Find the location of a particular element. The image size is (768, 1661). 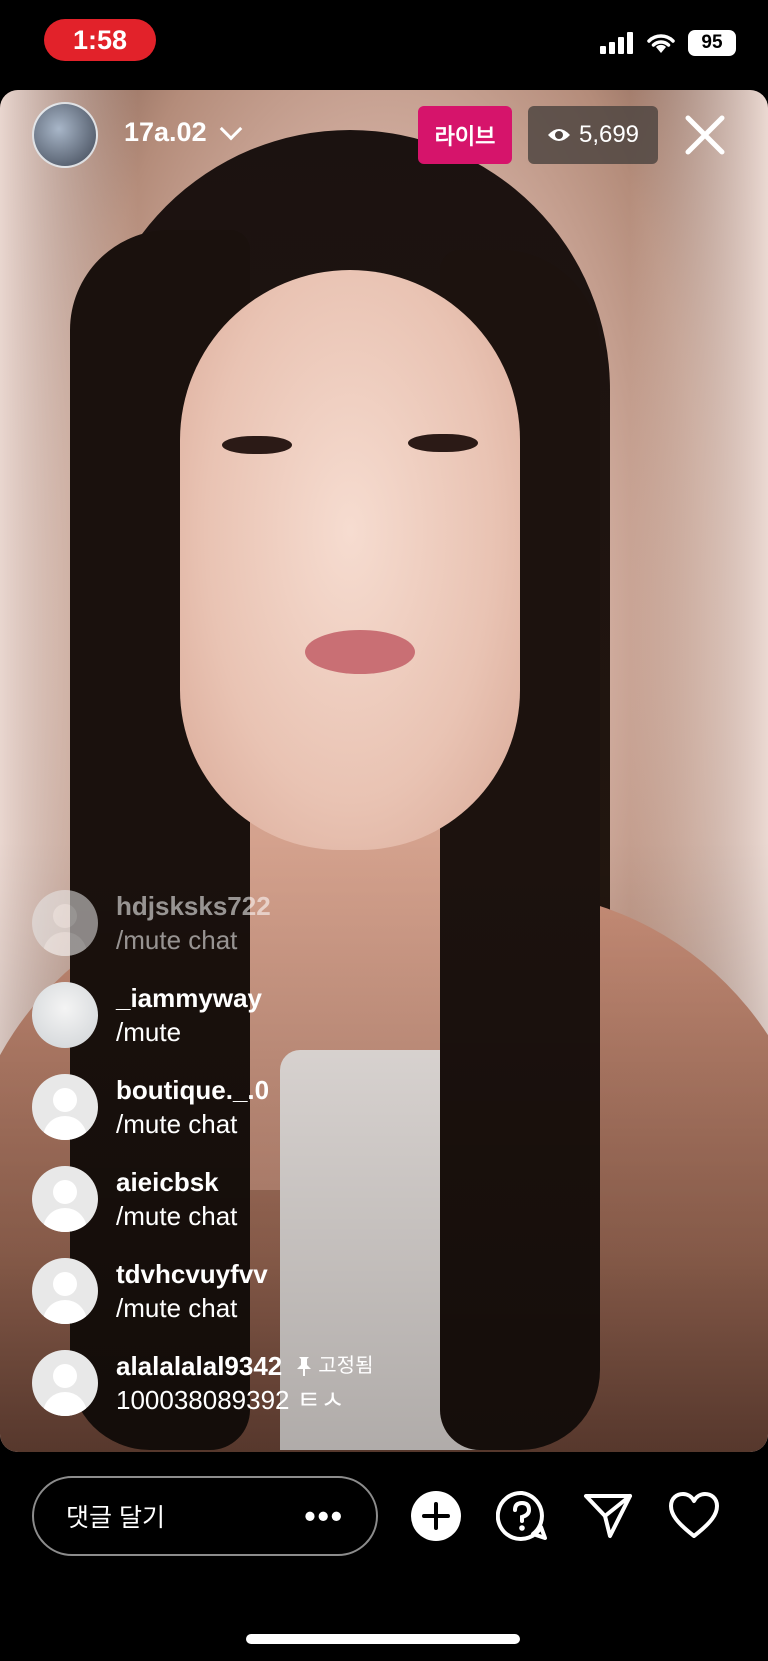

home-indicator is located at coordinates (383, 1639).